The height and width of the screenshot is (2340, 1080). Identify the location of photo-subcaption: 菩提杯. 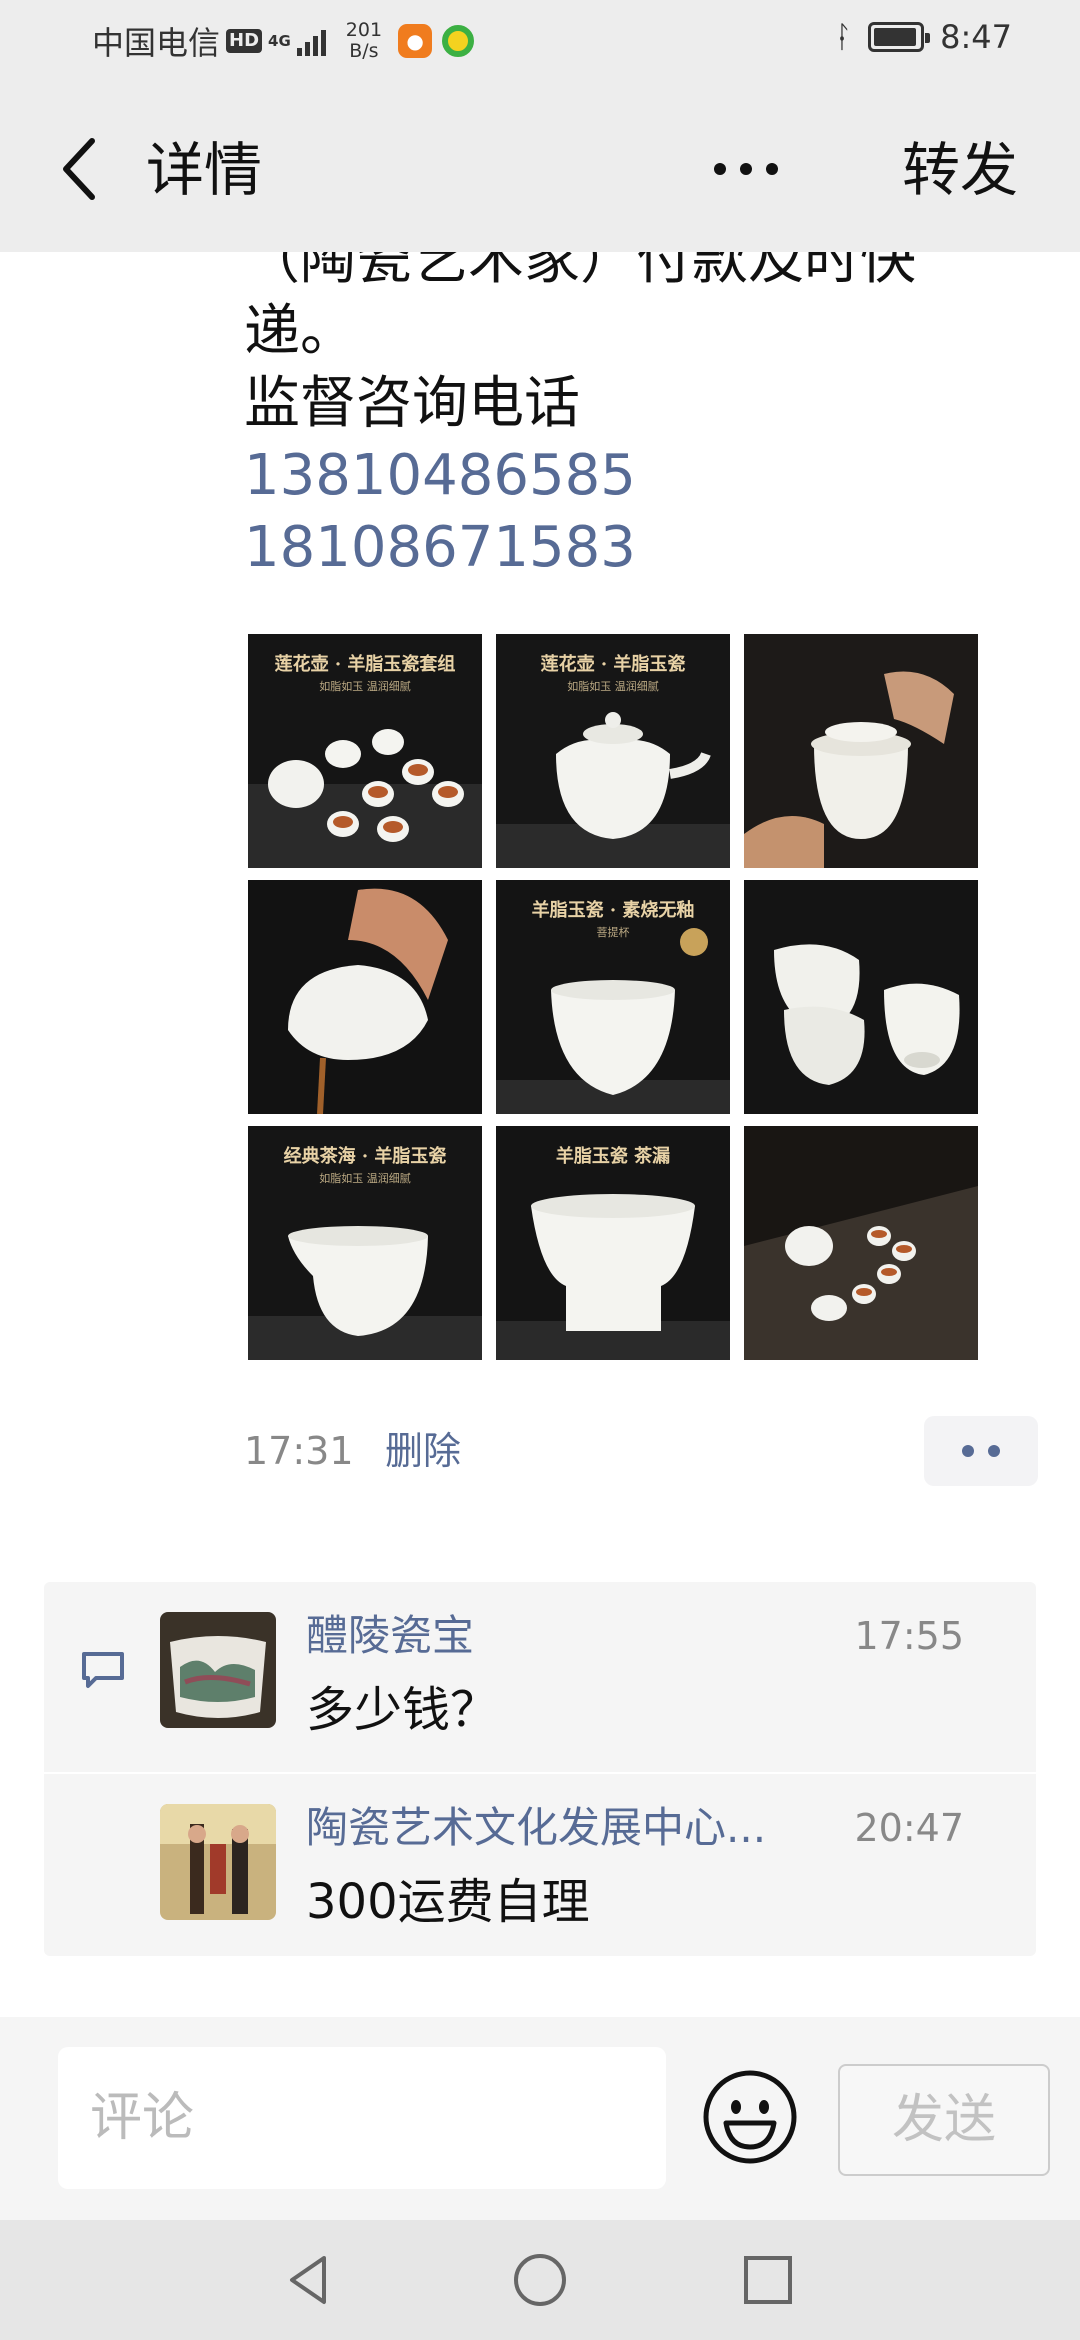
(613, 932).